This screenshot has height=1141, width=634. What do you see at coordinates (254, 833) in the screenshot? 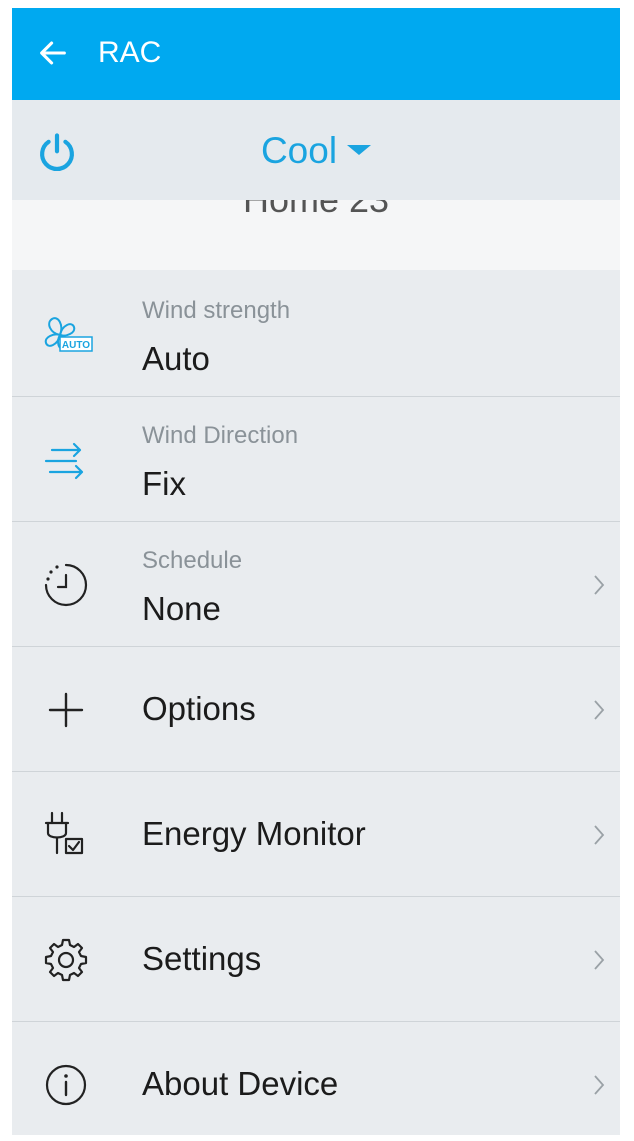
I see `energy-monitor-label: Energy Monitor` at bounding box center [254, 833].